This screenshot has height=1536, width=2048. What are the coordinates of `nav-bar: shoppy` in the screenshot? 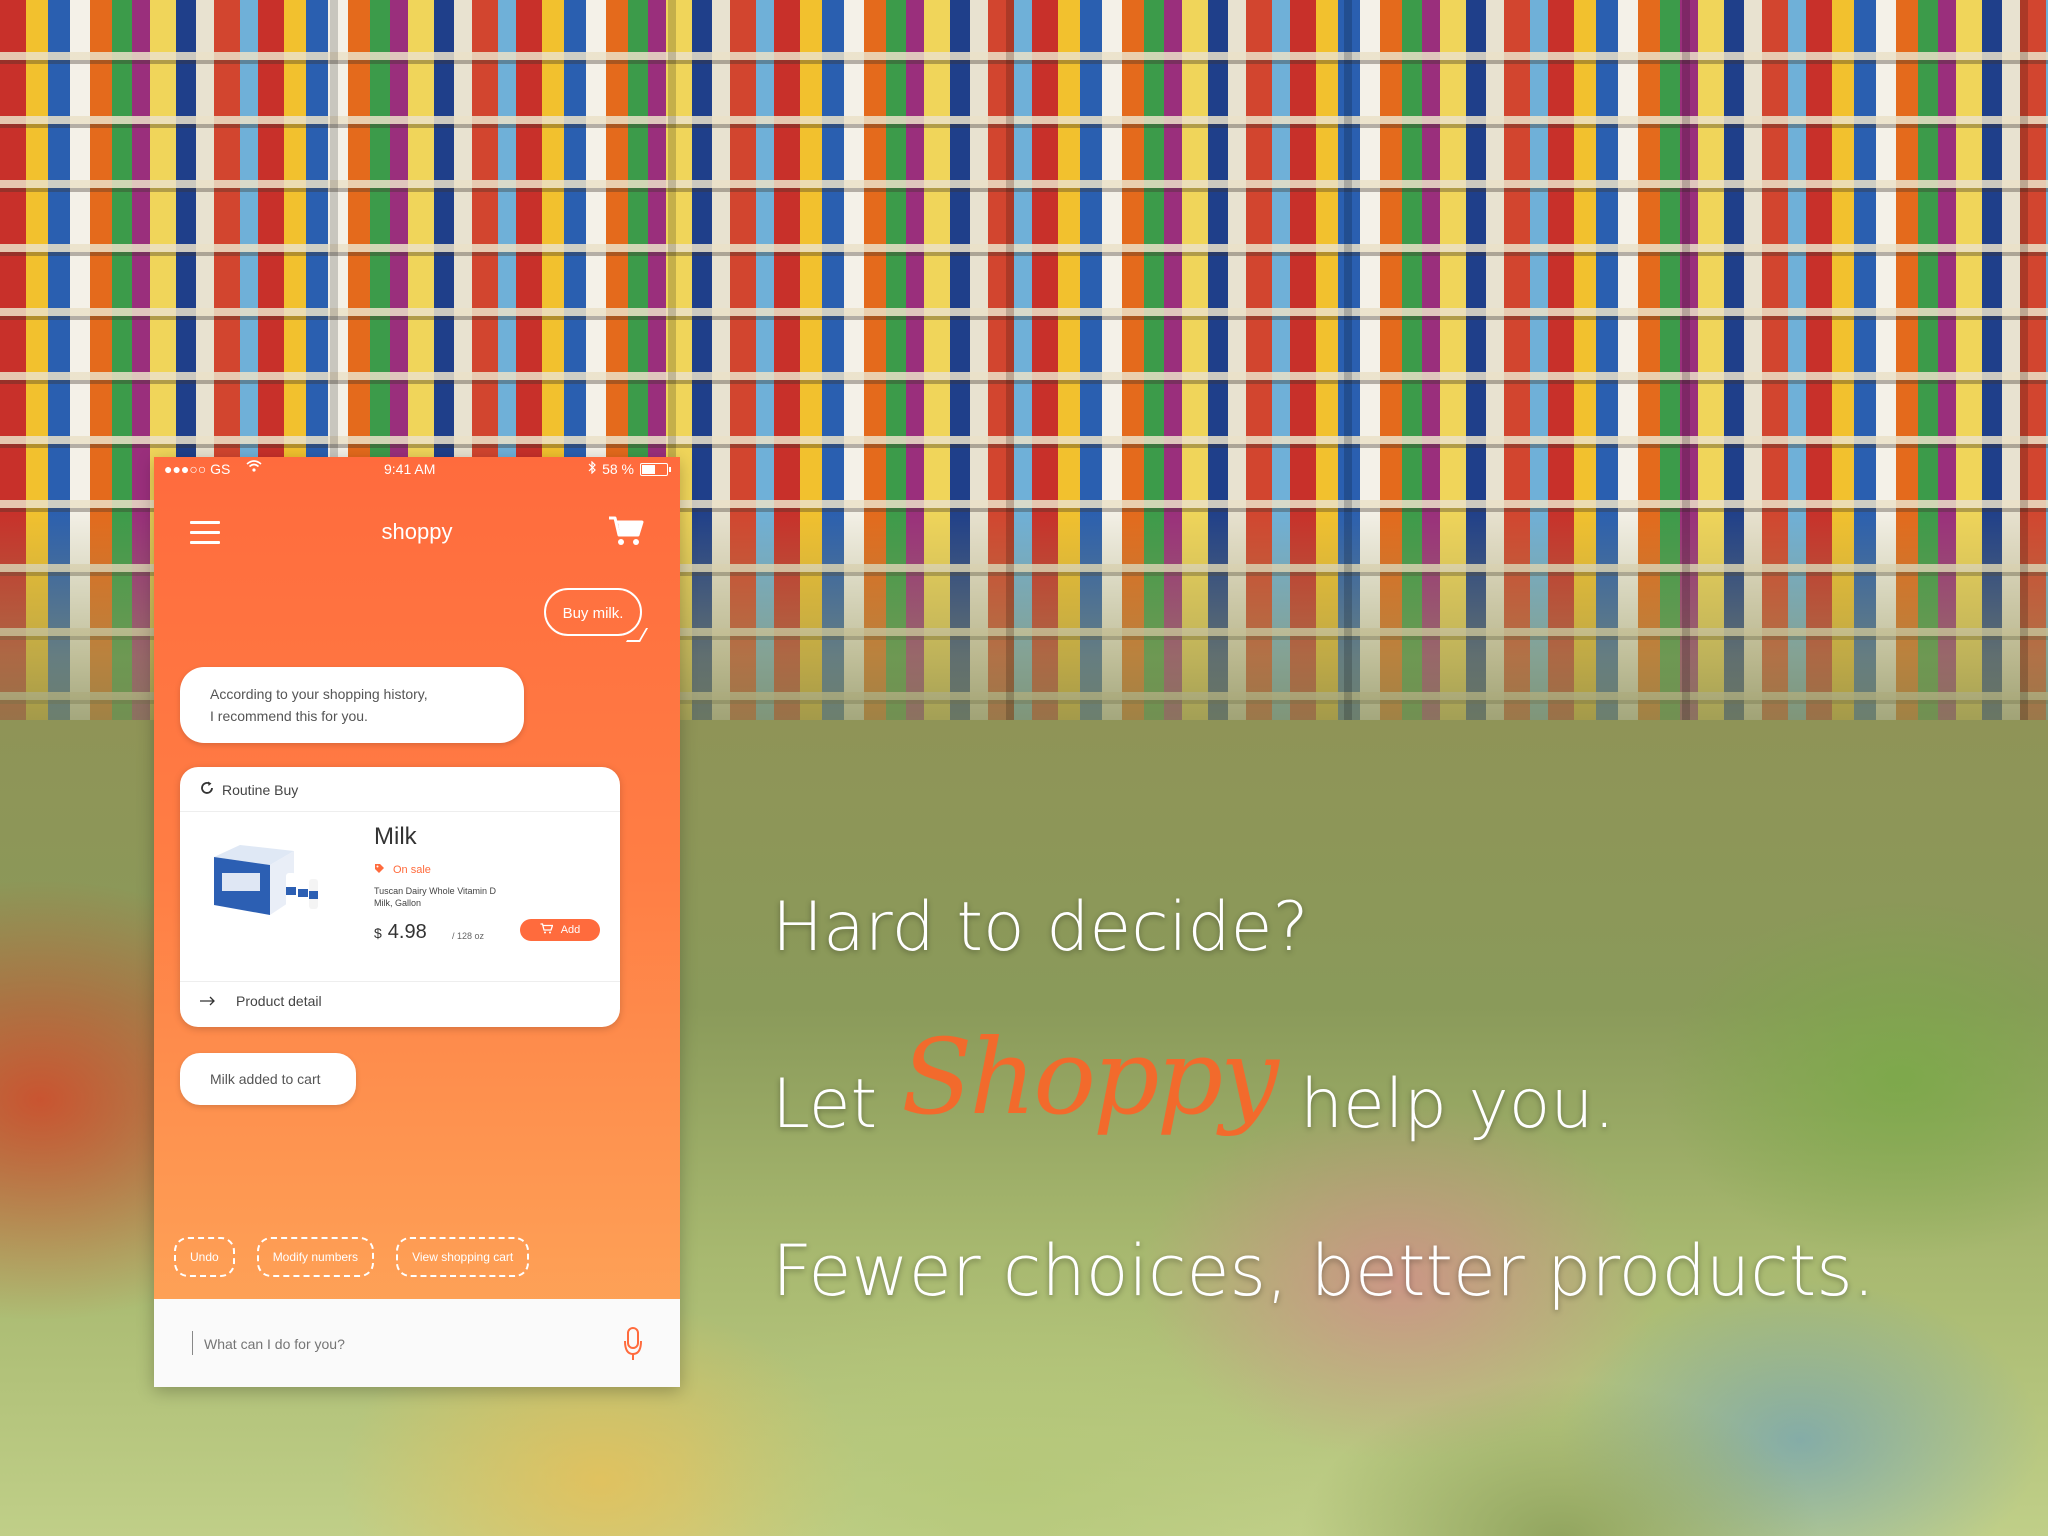 It's located at (417, 533).